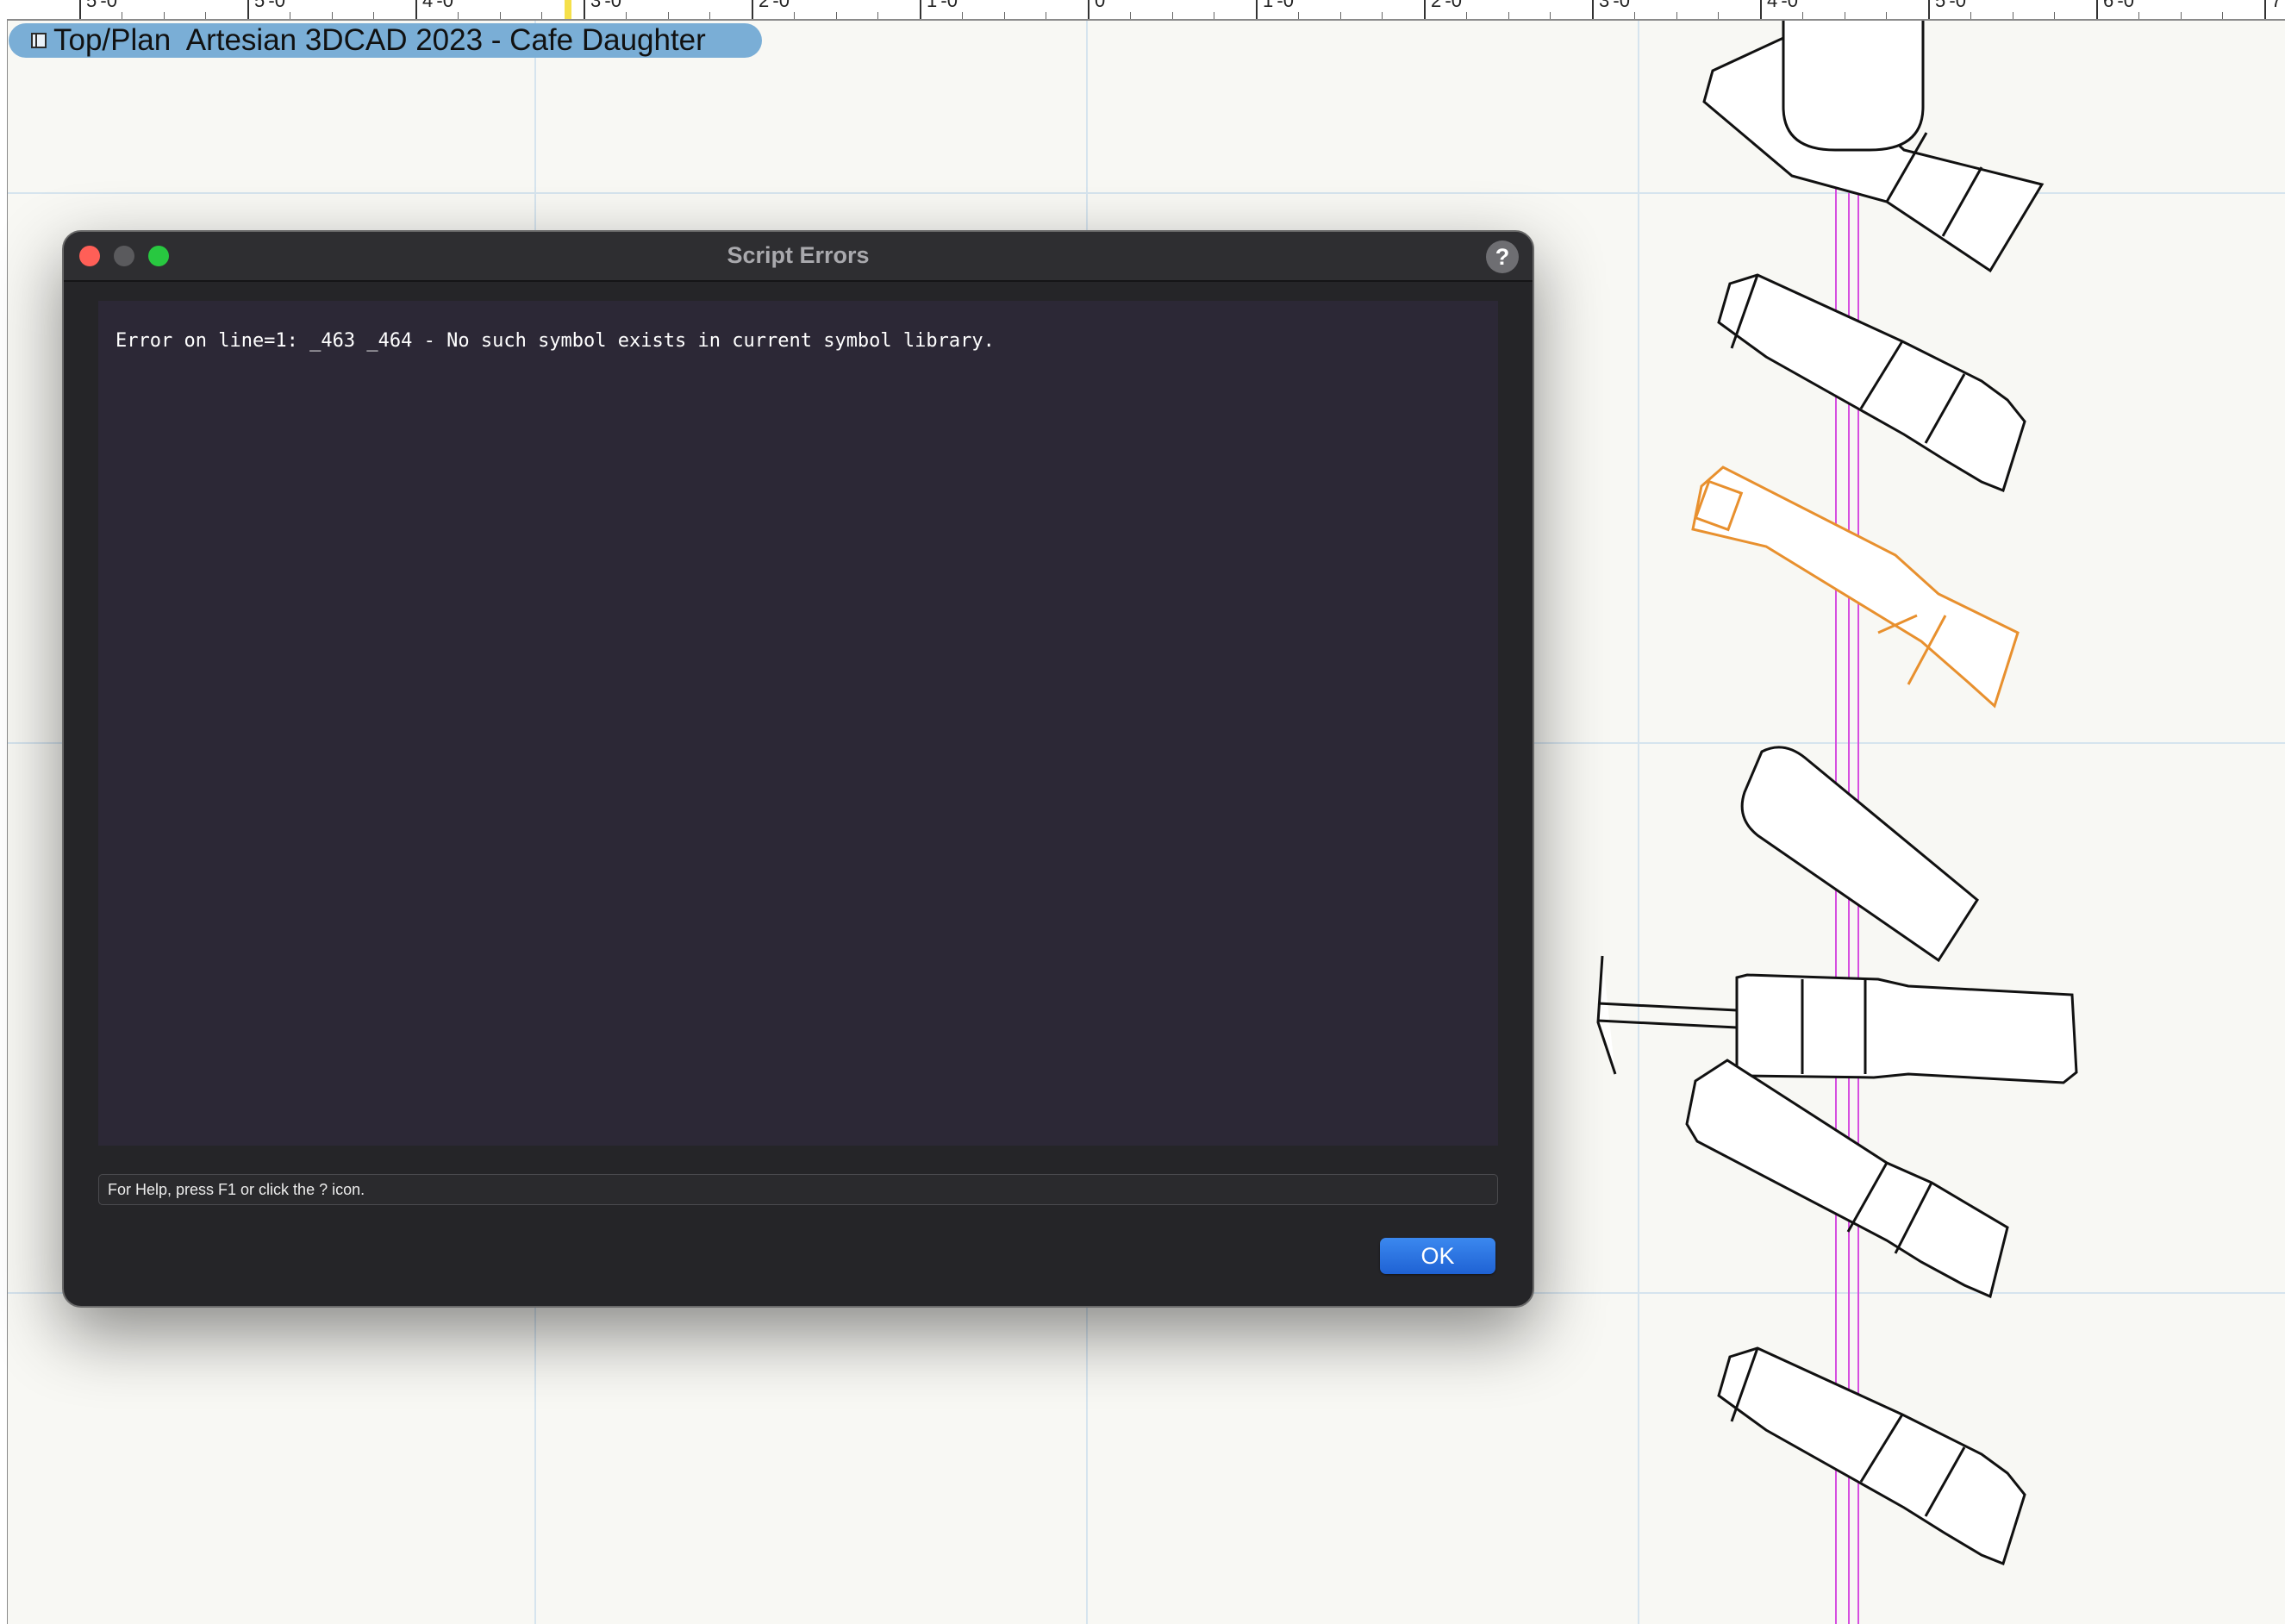 The width and height of the screenshot is (2285, 1624). Describe the element at coordinates (798, 1189) in the screenshot. I see `help-hint-field: For Help, press F1 or click the ? icon.` at that location.